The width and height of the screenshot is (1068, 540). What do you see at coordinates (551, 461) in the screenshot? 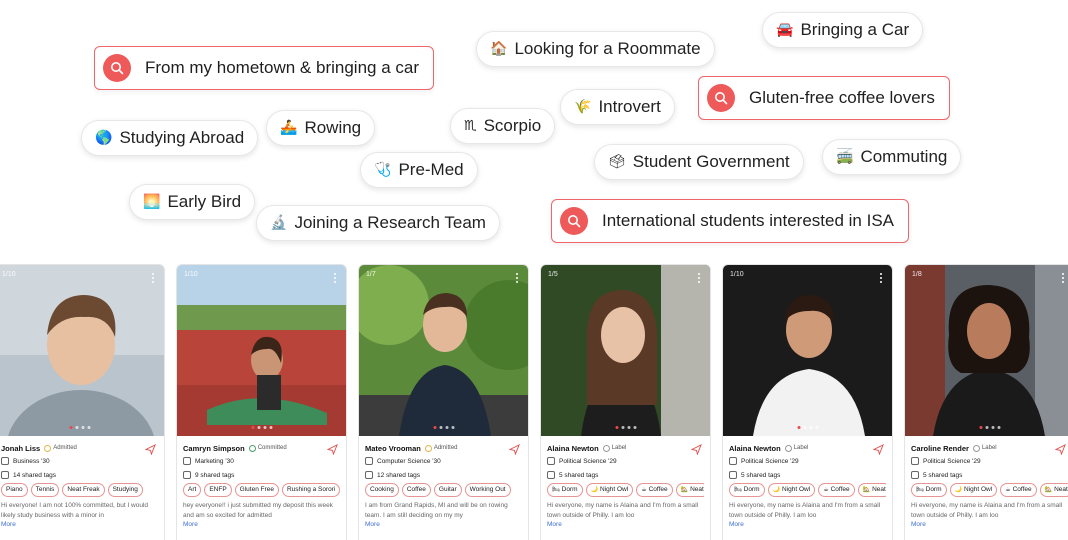
I see `graduation-cap-icon` at bounding box center [551, 461].